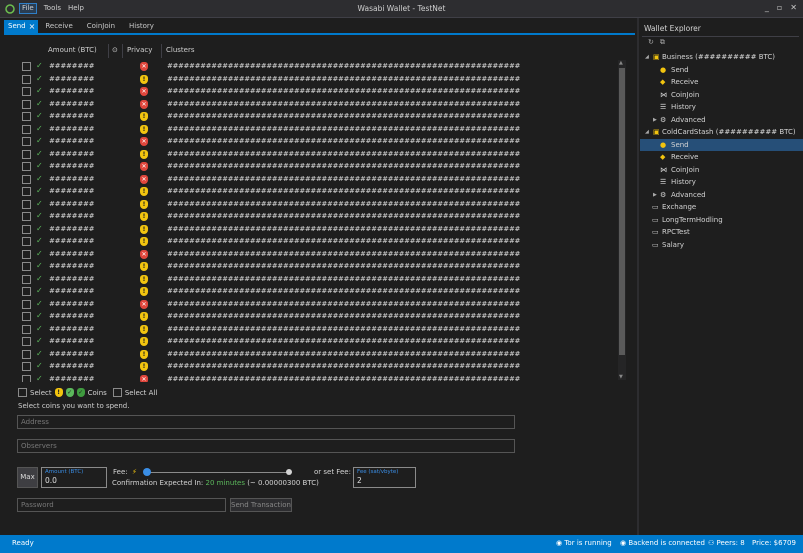 This screenshot has width=803, height=553. What do you see at coordinates (767, 7) in the screenshot?
I see `minimize-icon: _` at bounding box center [767, 7].